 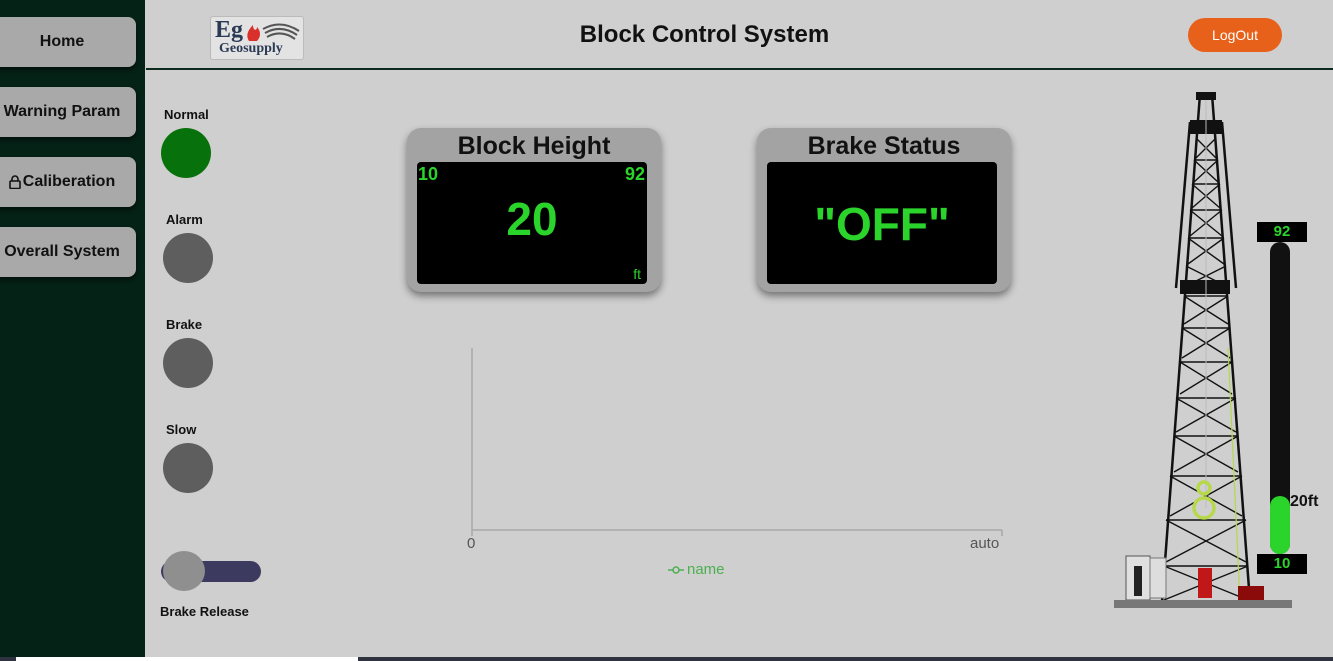 What do you see at coordinates (188, 468) in the screenshot?
I see `slow-indicator-lamp` at bounding box center [188, 468].